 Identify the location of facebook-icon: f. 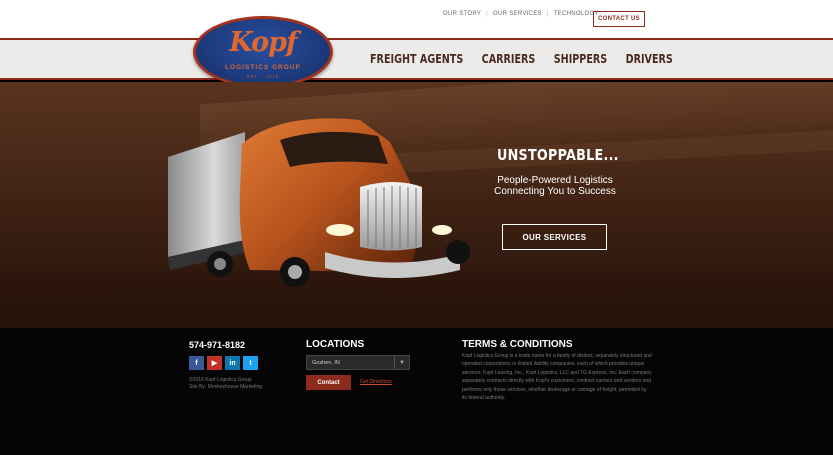
(196, 363).